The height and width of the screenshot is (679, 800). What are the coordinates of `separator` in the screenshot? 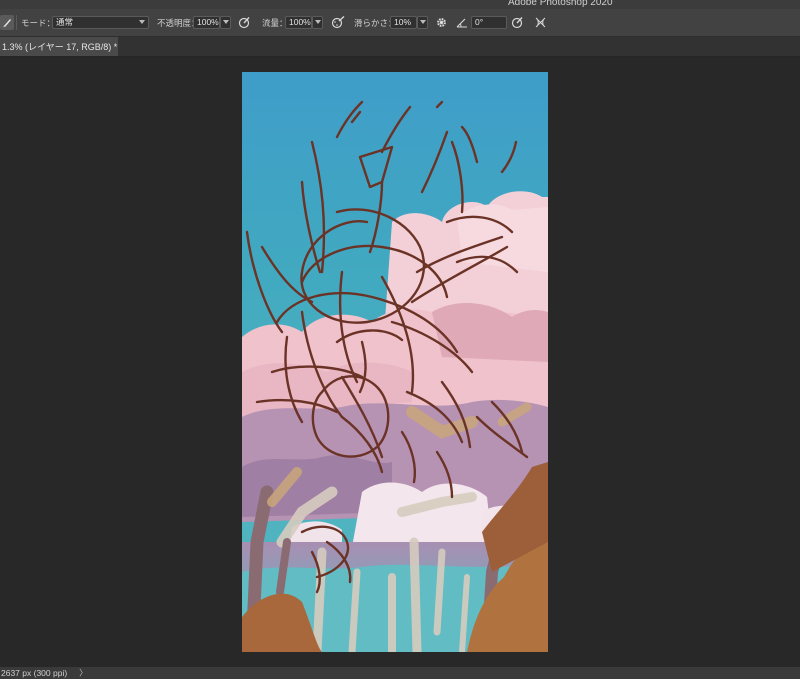 It's located at (16, 22).